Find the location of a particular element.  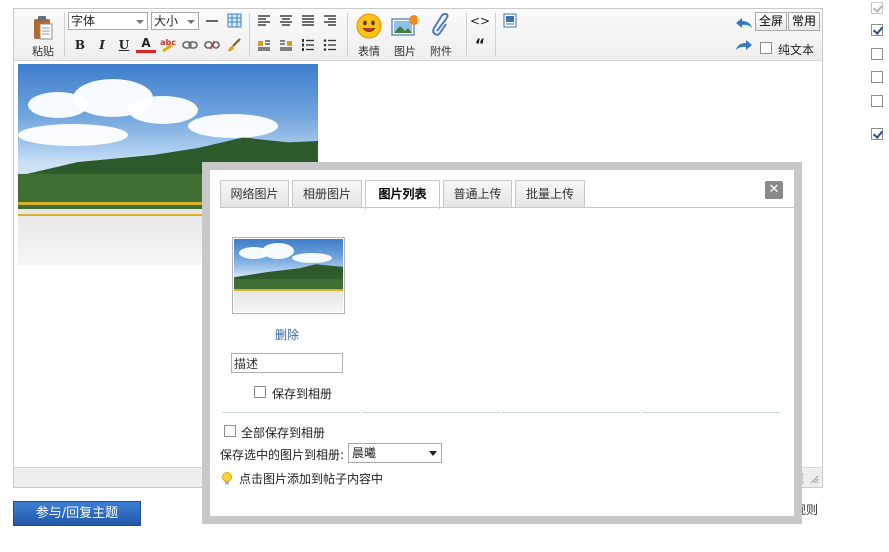

float-right-icon is located at coordinates (286, 45).